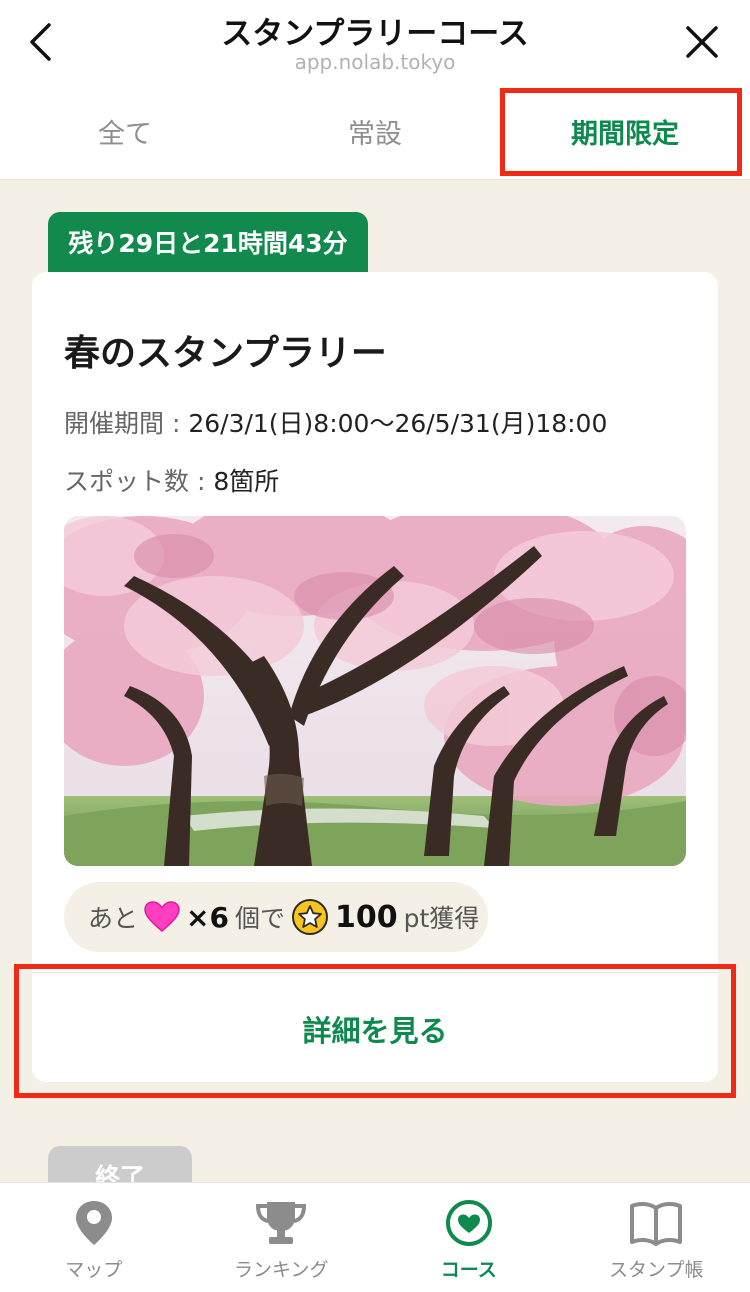 This screenshot has height=1292, width=750. I want to click on heart-circle-icon, so click(469, 1223).